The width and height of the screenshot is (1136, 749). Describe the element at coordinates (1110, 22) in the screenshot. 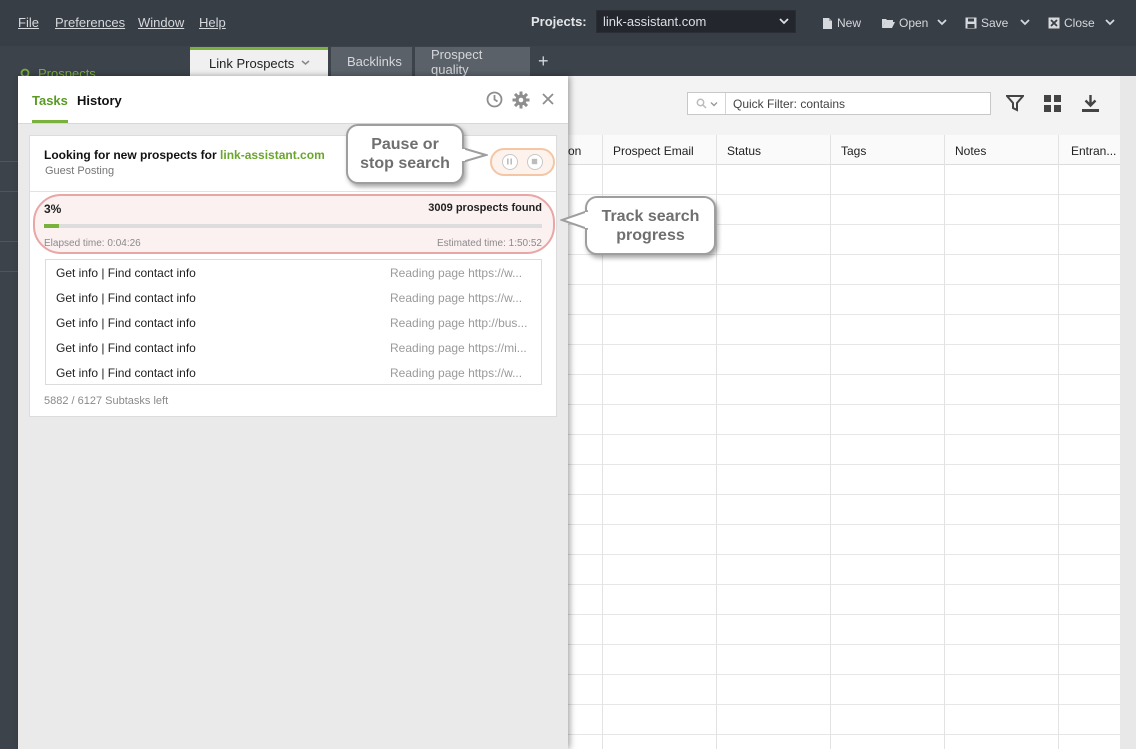

I see `close-dropdown-chevron-icon` at that location.